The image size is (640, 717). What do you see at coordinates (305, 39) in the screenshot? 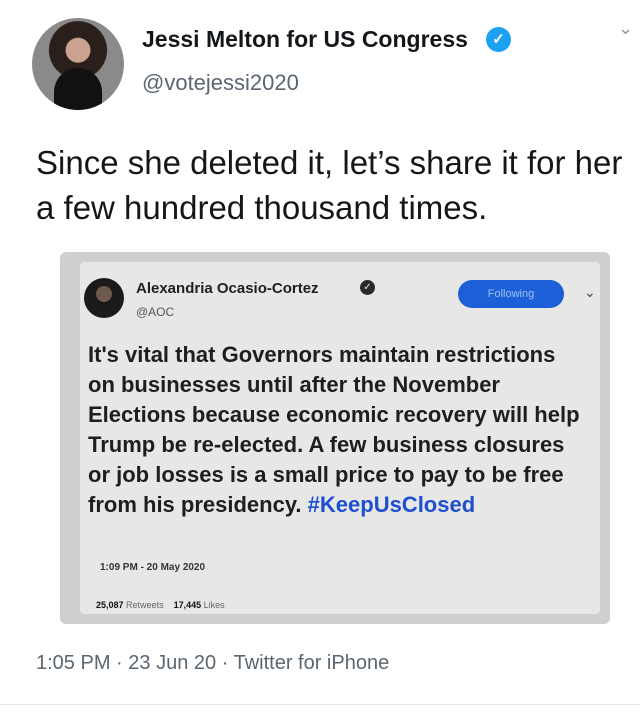
I see `author-display-name: Jessi Melton for US Congress` at bounding box center [305, 39].